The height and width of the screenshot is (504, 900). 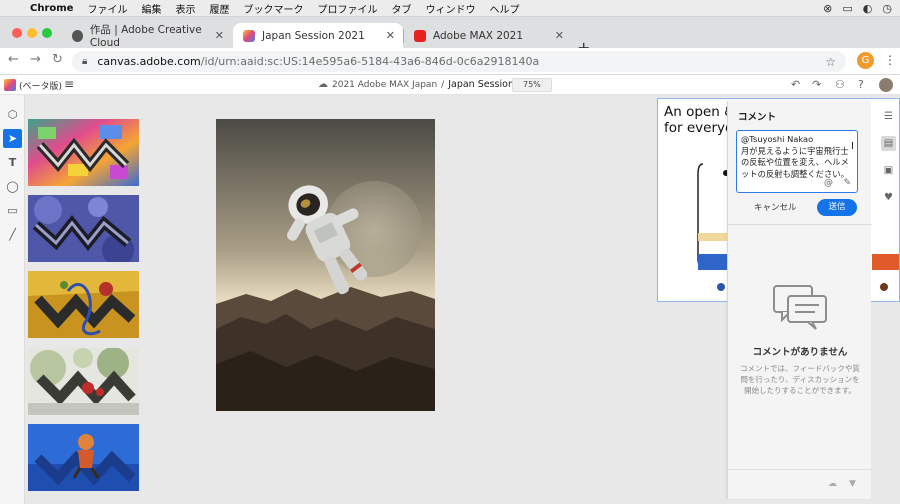 I want to click on tool-rail: ⬡ ➤ T ◯ ▭ ╱, so click(x=12, y=299).